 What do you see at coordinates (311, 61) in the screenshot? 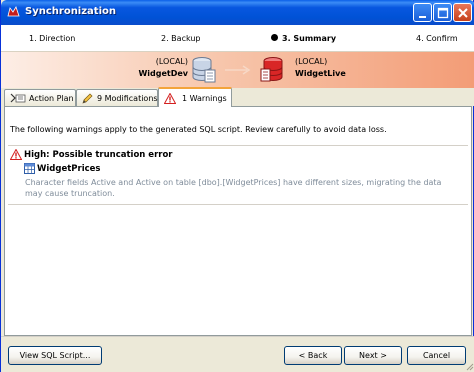
I see `target-server: (LOCAL)` at bounding box center [311, 61].